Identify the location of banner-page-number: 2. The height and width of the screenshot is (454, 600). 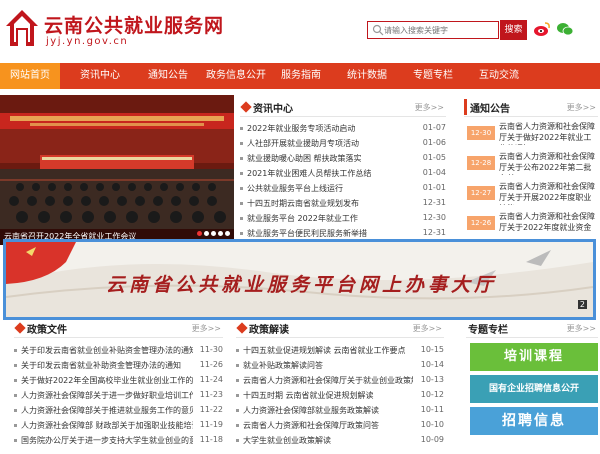
(582, 304).